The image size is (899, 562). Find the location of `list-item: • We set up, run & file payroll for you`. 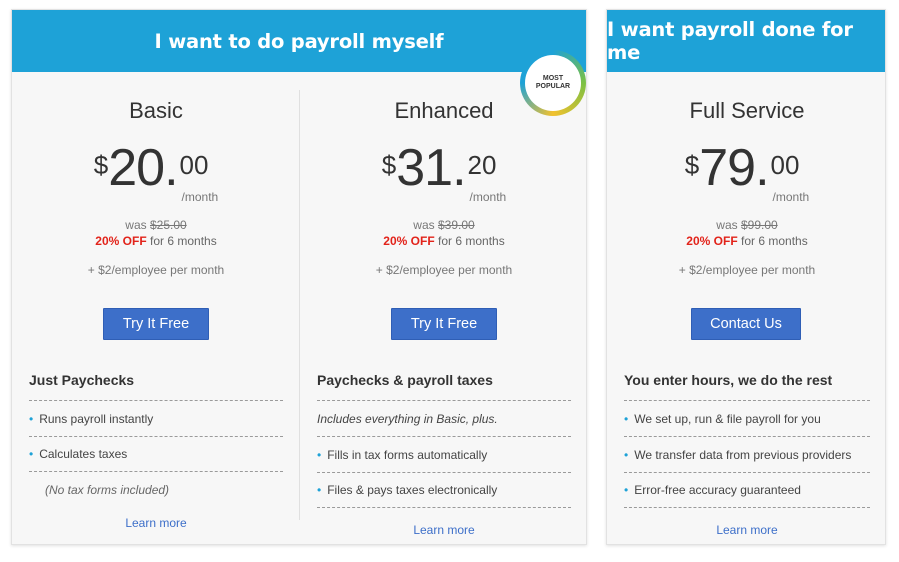

list-item: • We set up, run & file payroll for you is located at coordinates (747, 418).